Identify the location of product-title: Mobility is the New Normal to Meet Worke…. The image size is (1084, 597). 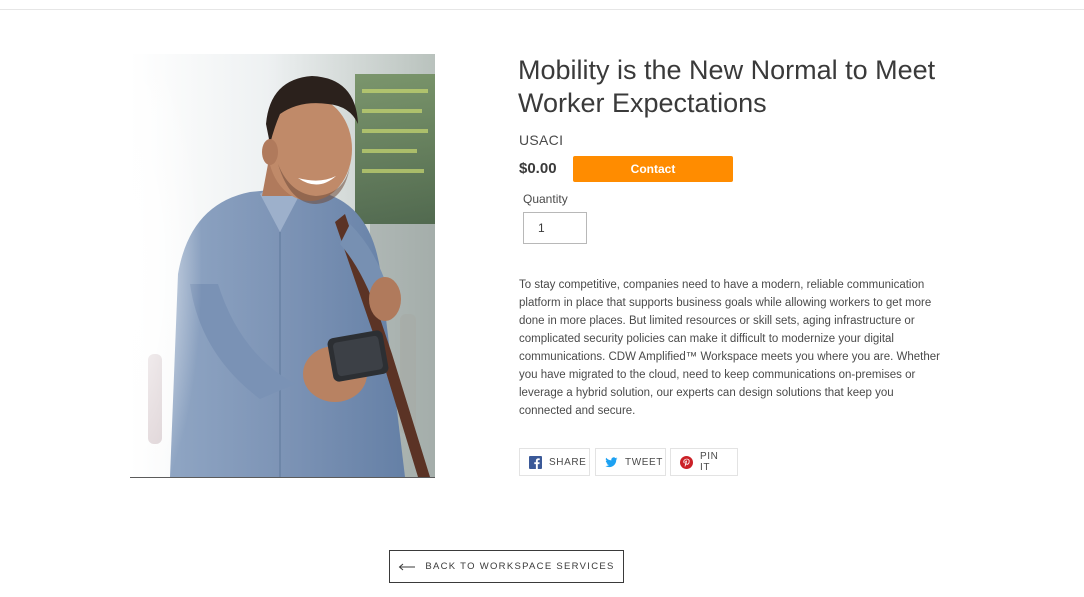
(727, 86).